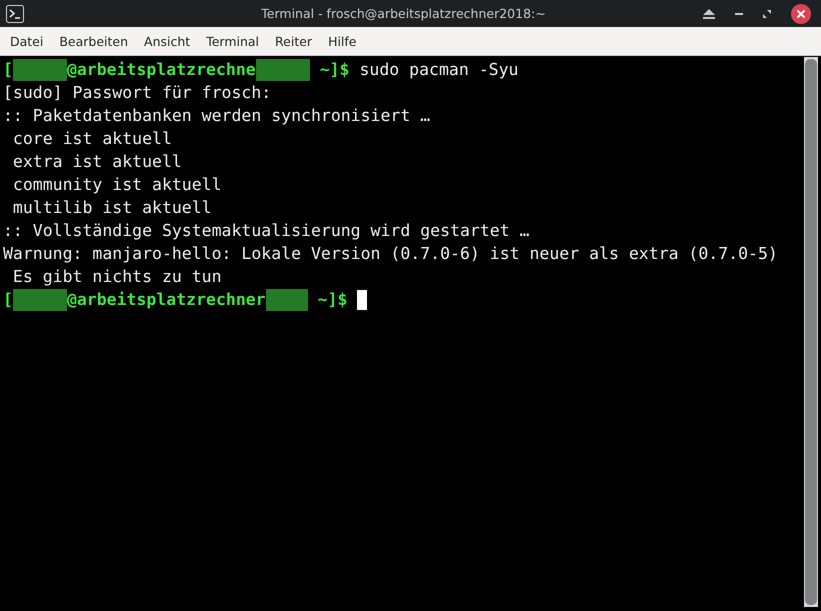 The height and width of the screenshot is (611, 821). I want to click on output-line: core ist aktuell, so click(92, 138).